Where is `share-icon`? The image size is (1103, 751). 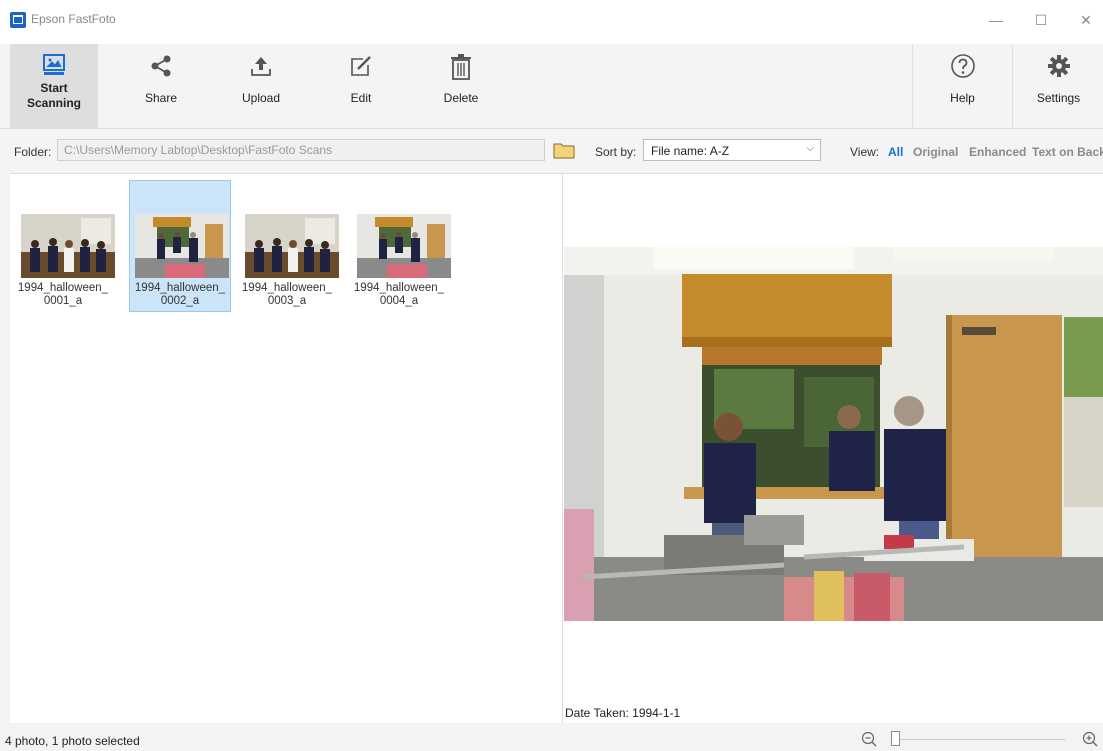 share-icon is located at coordinates (161, 66).